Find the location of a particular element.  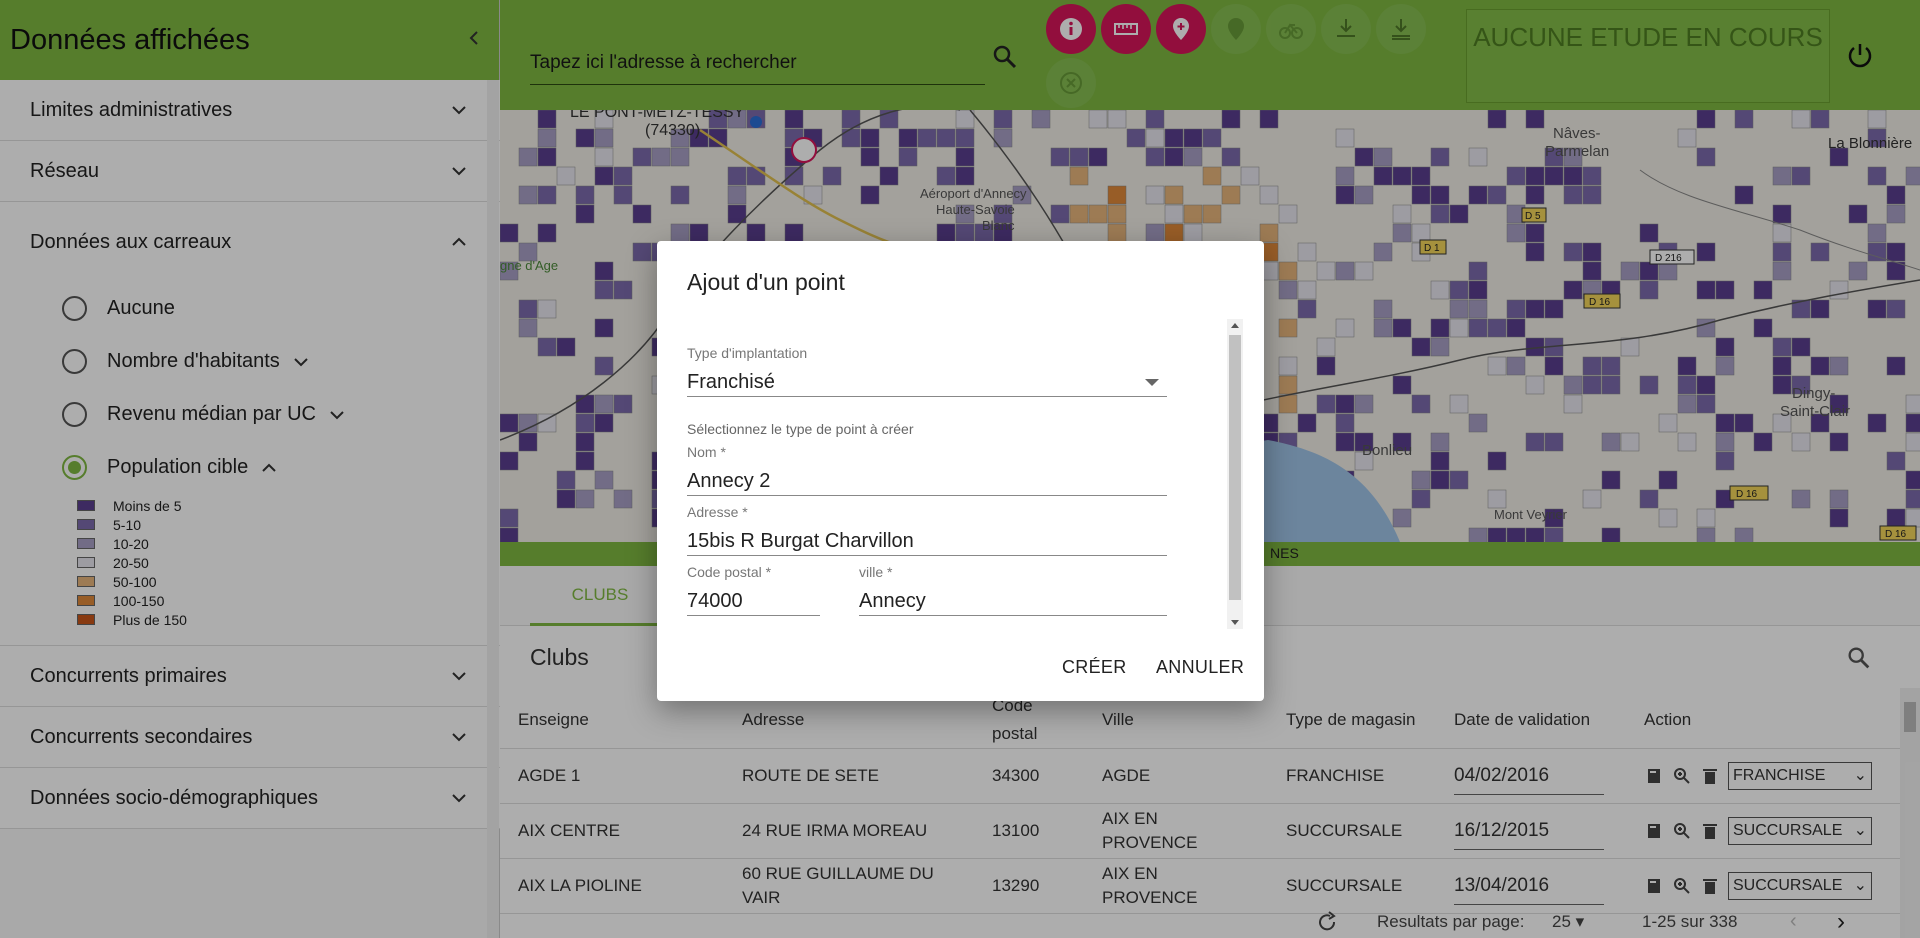

input-value: Annecy is located at coordinates (1013, 599).